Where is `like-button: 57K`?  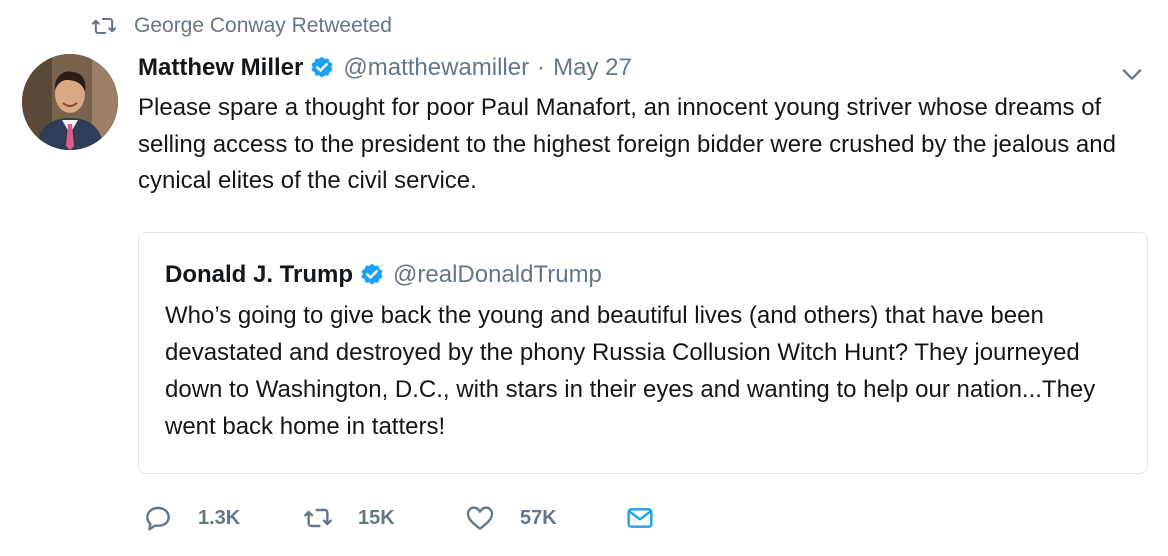
like-button: 57K is located at coordinates (544, 518).